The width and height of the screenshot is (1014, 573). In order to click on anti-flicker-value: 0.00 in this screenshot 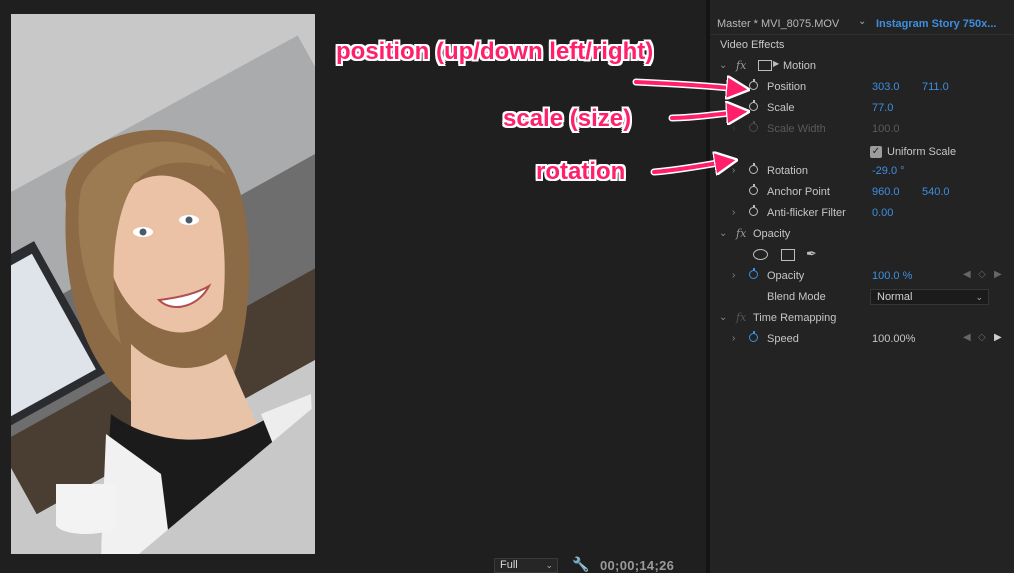, I will do `click(882, 213)`.